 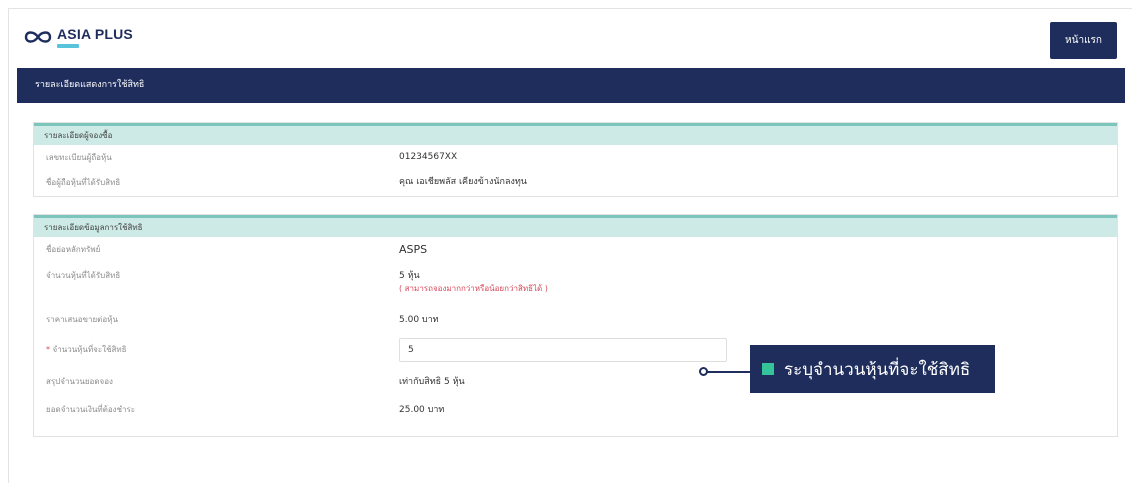 I want to click on green-square-icon, so click(x=768, y=369).